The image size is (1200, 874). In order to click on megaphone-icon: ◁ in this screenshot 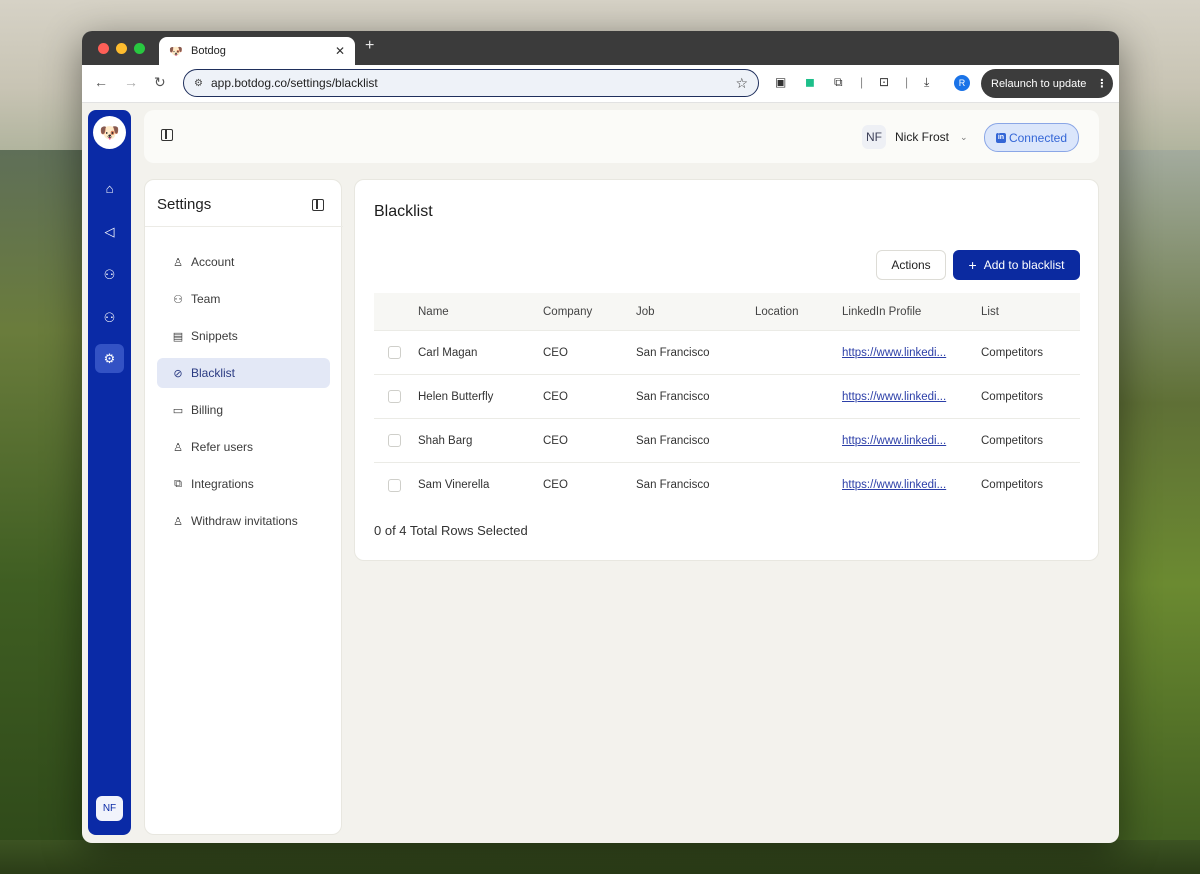, I will do `click(109, 231)`.